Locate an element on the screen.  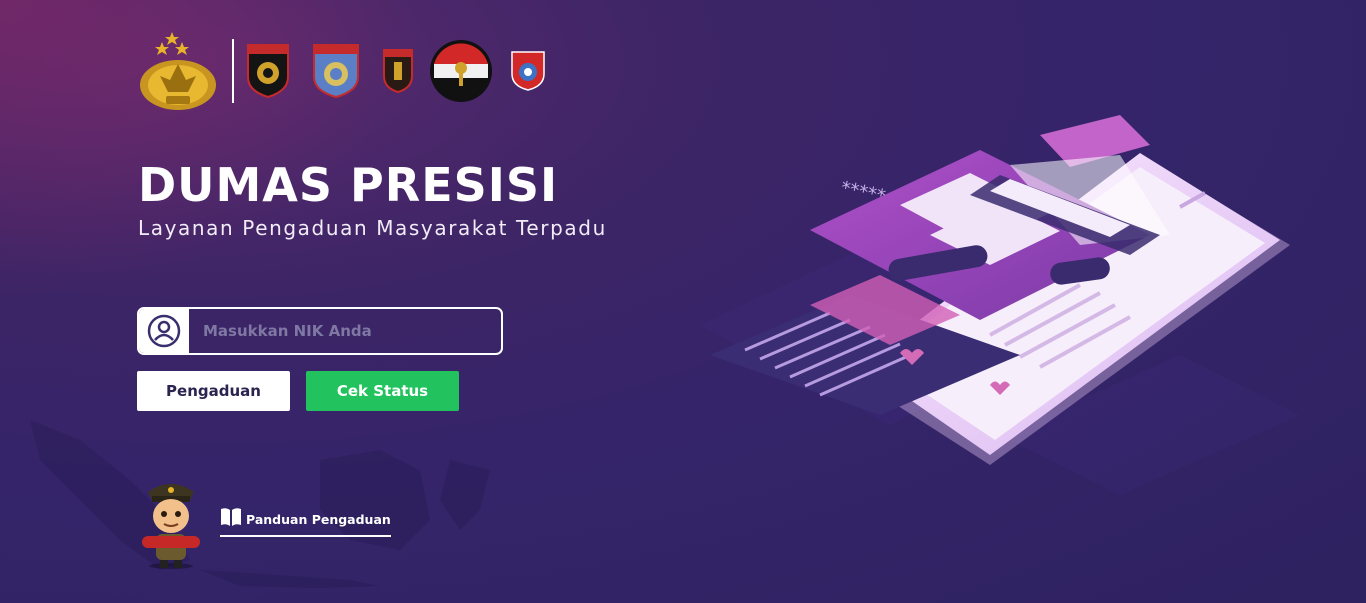
nik-icon-container is located at coordinates (164, 331).